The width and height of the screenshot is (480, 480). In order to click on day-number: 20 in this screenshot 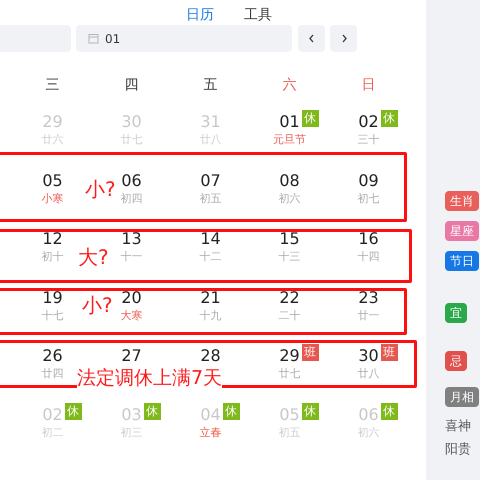, I will do `click(131, 298)`.